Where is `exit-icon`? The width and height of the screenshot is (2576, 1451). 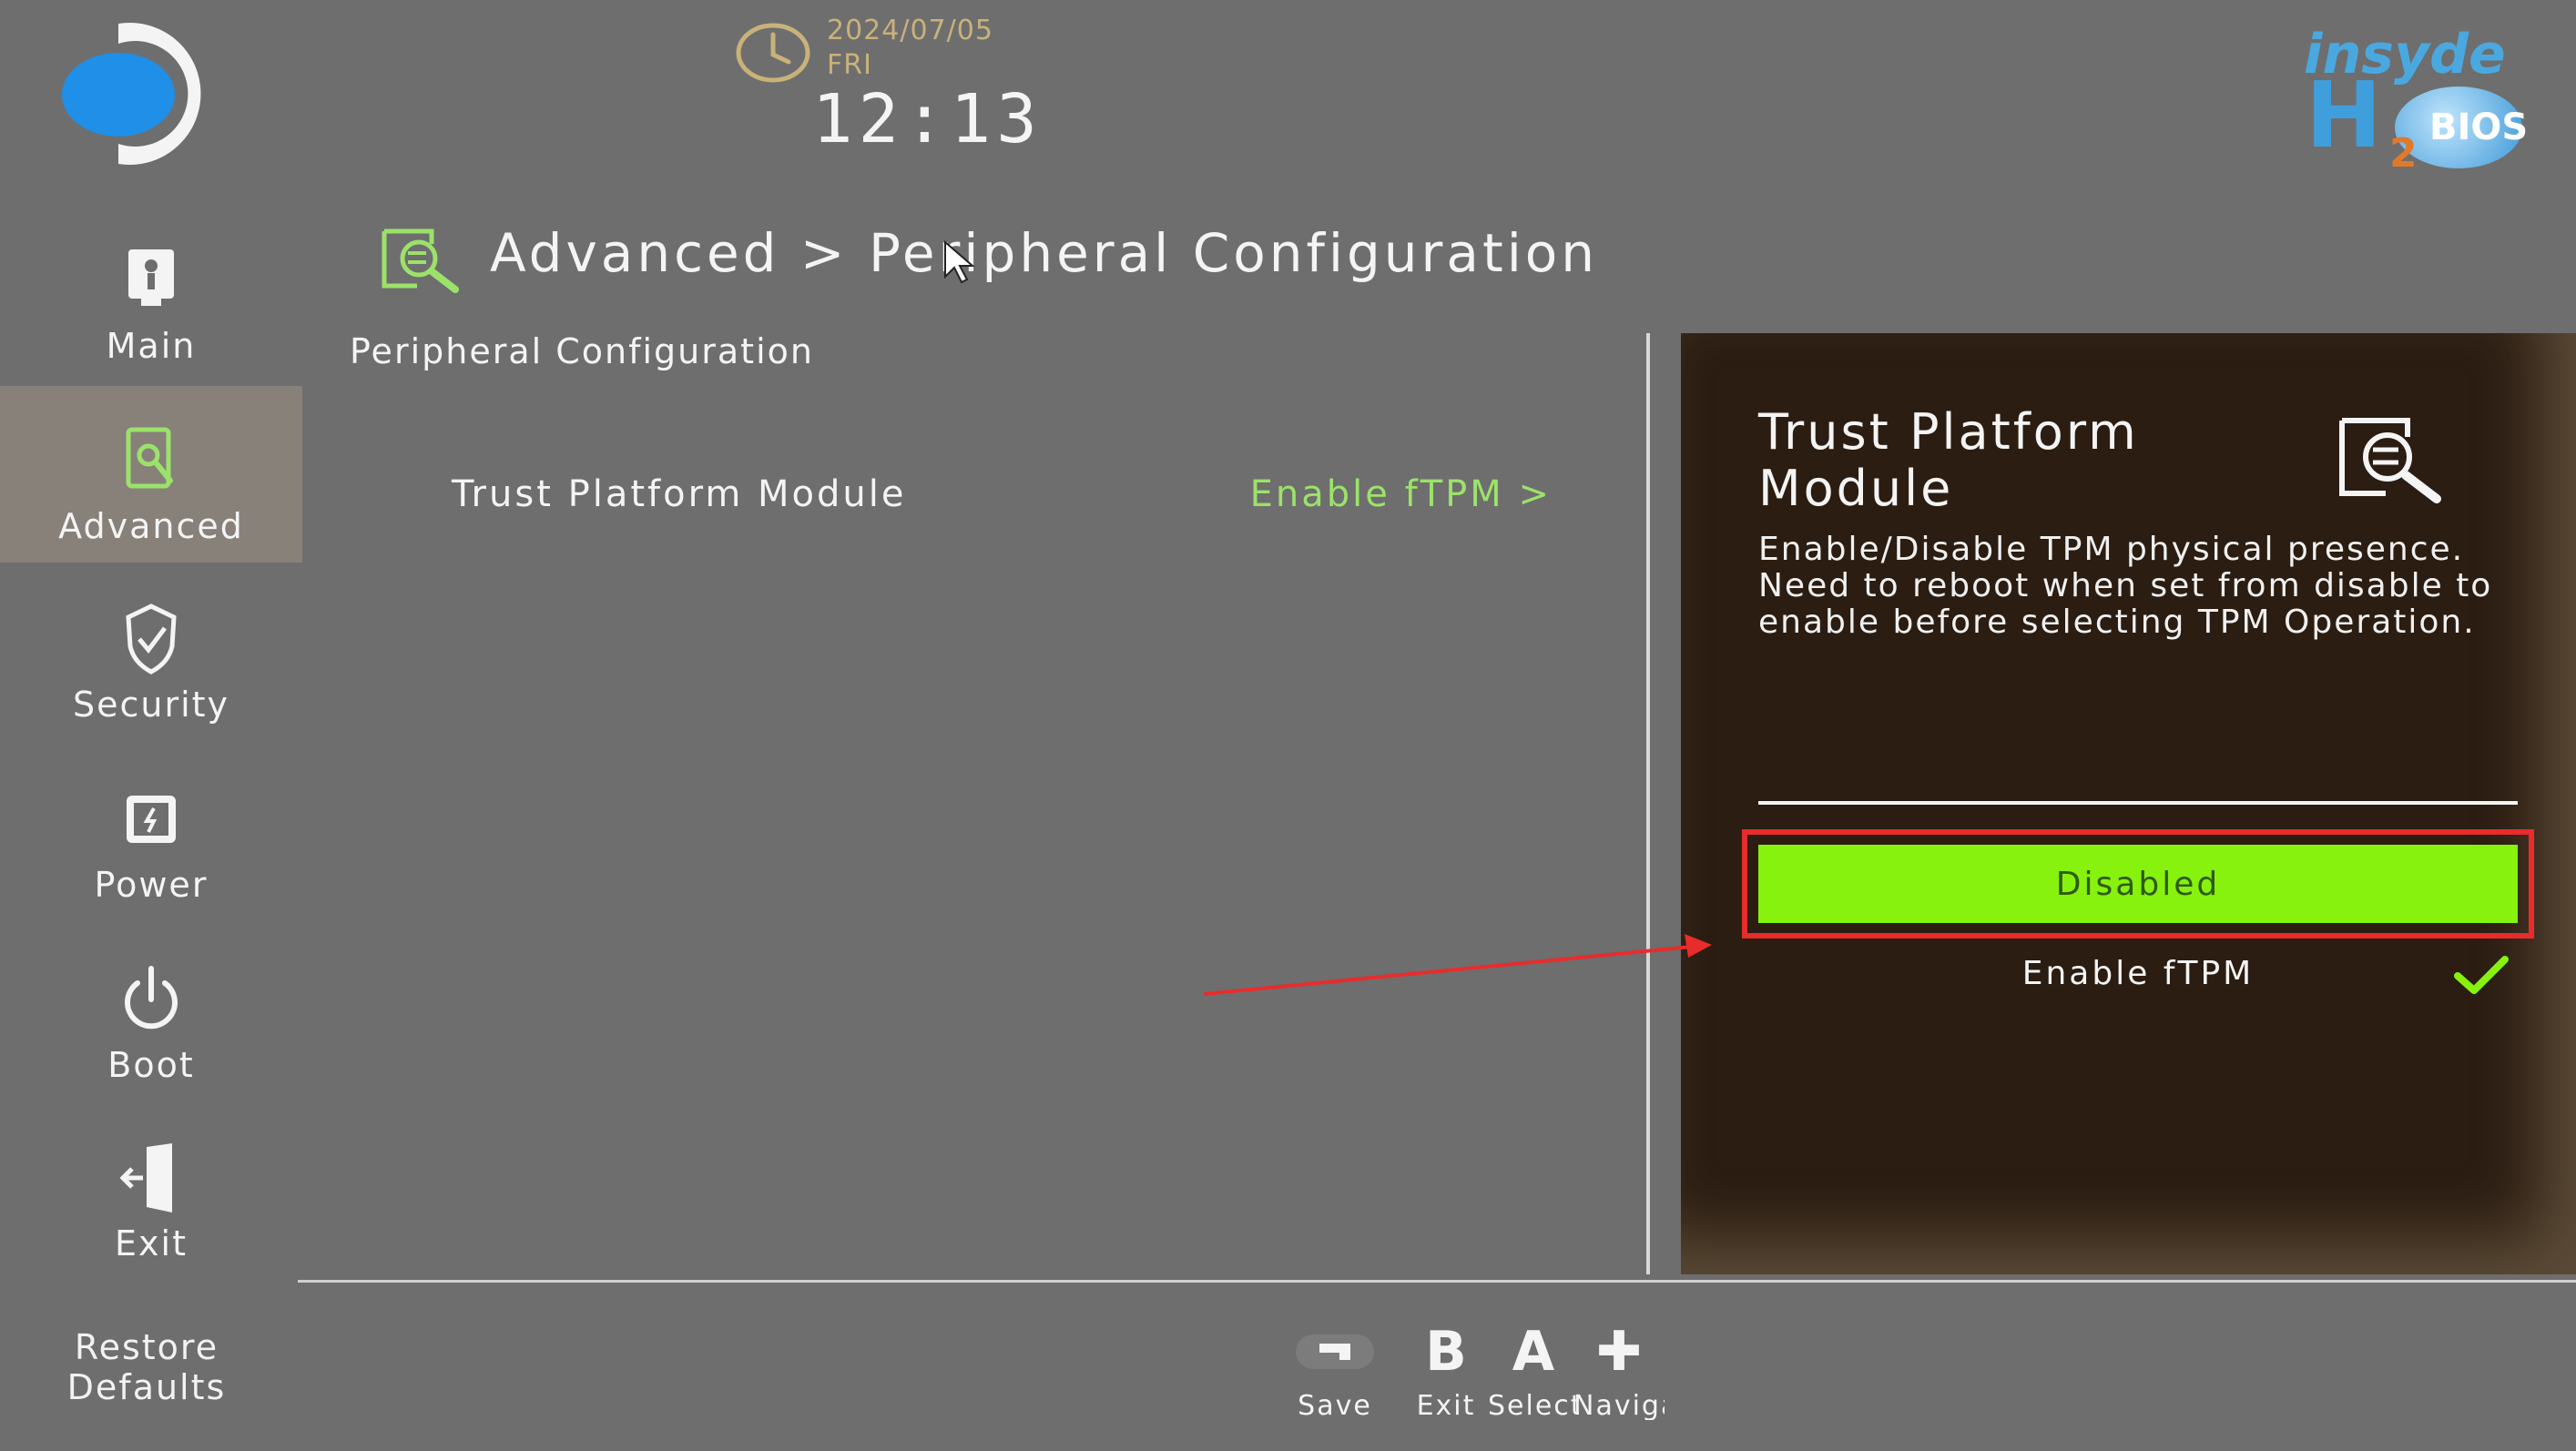
exit-icon is located at coordinates (145, 1178).